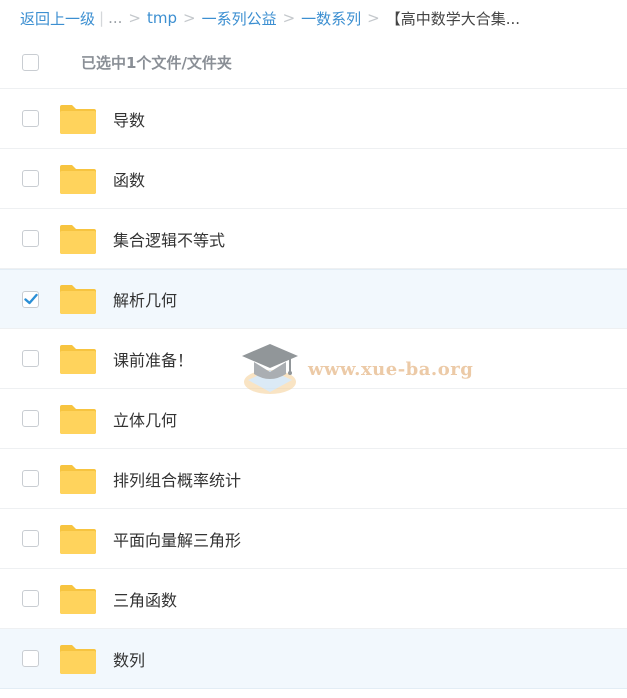 Image resolution: width=627 pixels, height=698 pixels. I want to click on back-link: 返回上一级, so click(57, 18).